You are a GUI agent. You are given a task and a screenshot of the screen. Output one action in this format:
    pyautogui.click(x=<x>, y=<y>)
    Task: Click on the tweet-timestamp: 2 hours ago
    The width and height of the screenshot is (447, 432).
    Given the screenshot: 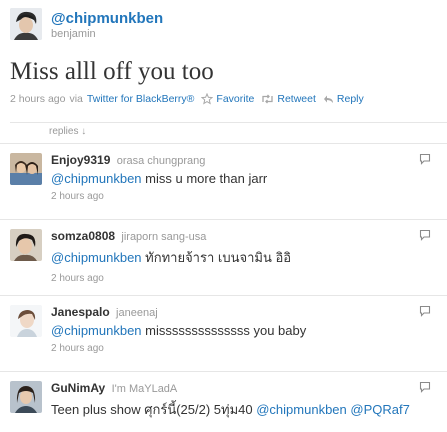 What is the action you would take?
    pyautogui.click(x=37, y=99)
    